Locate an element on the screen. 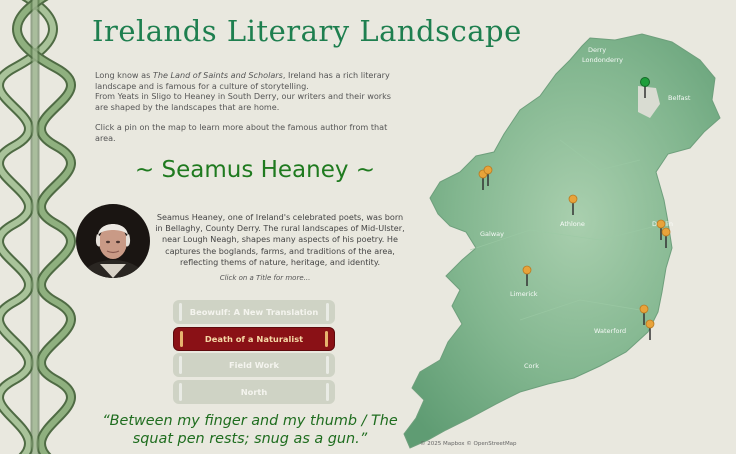  map-label-limerick: Limerick is located at coordinates (524, 294).